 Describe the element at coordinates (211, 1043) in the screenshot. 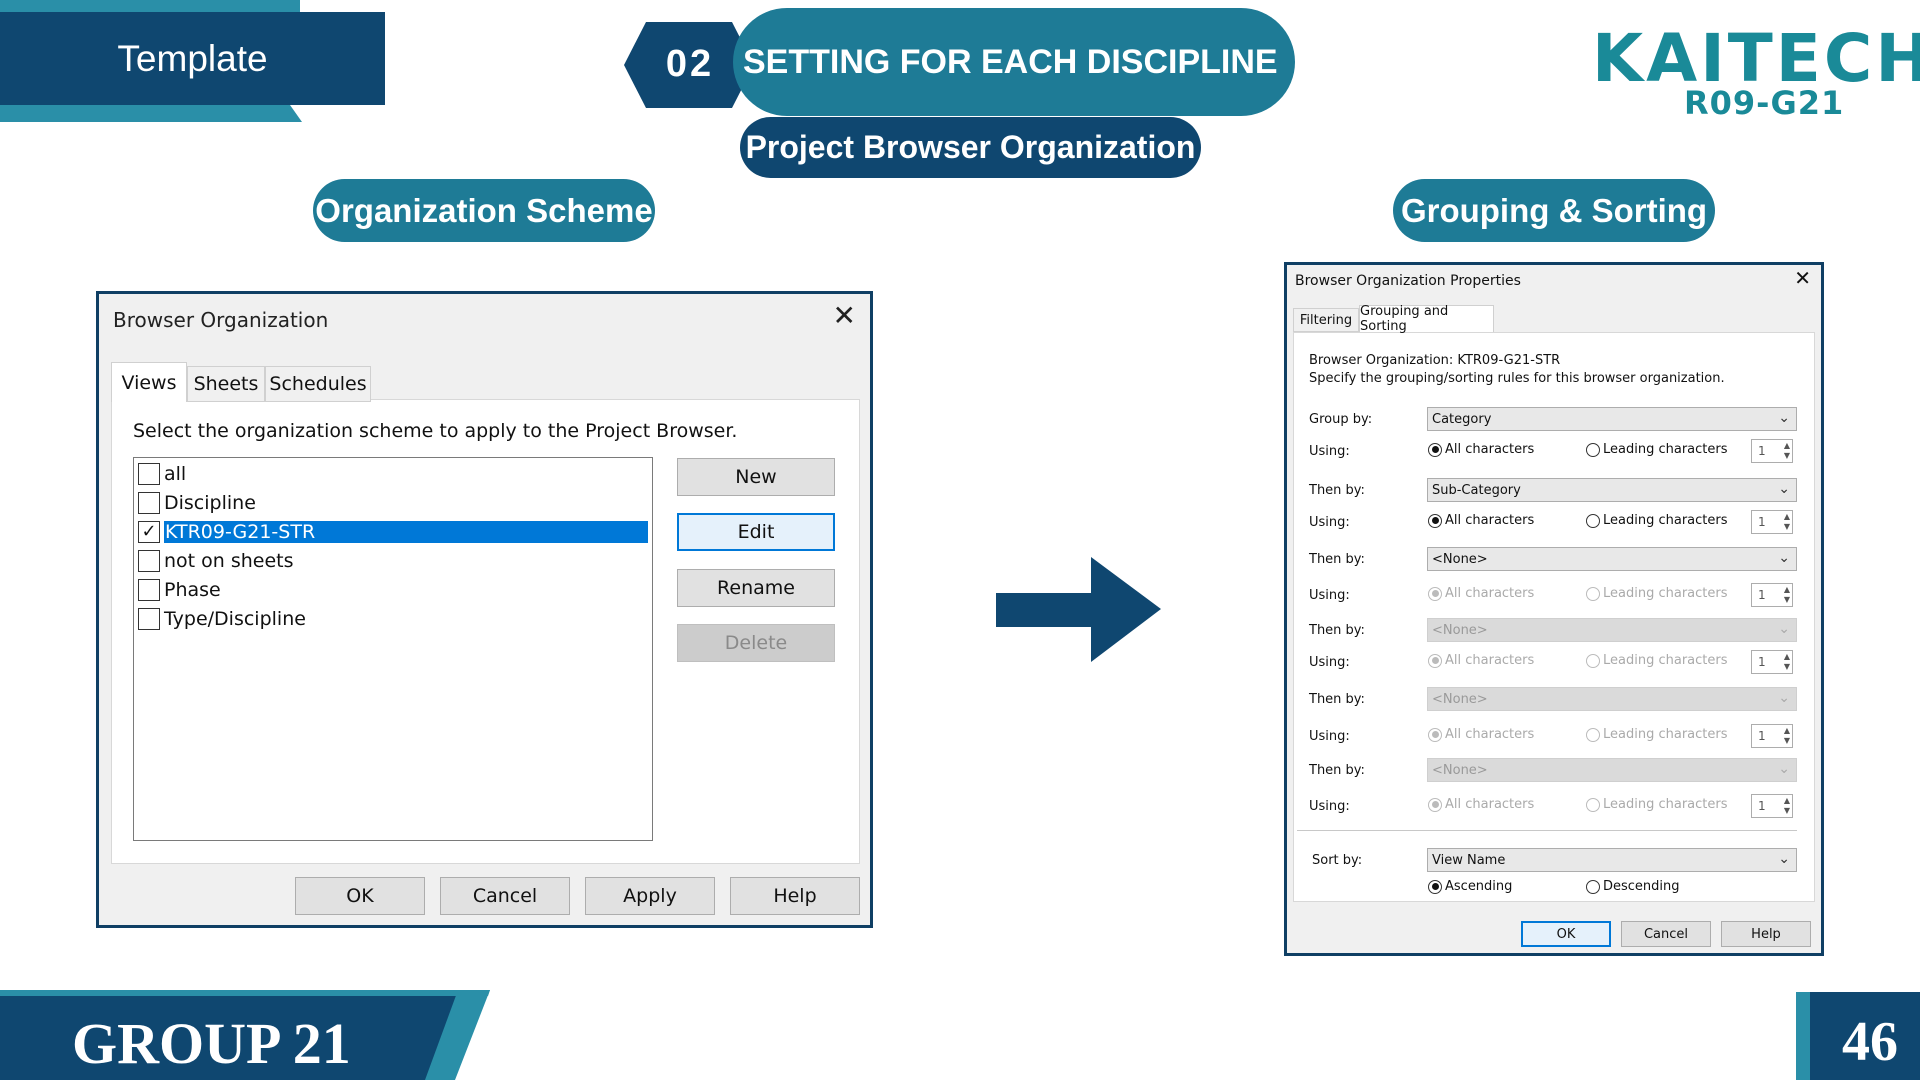

I see `group-label: GROUP 21` at that location.